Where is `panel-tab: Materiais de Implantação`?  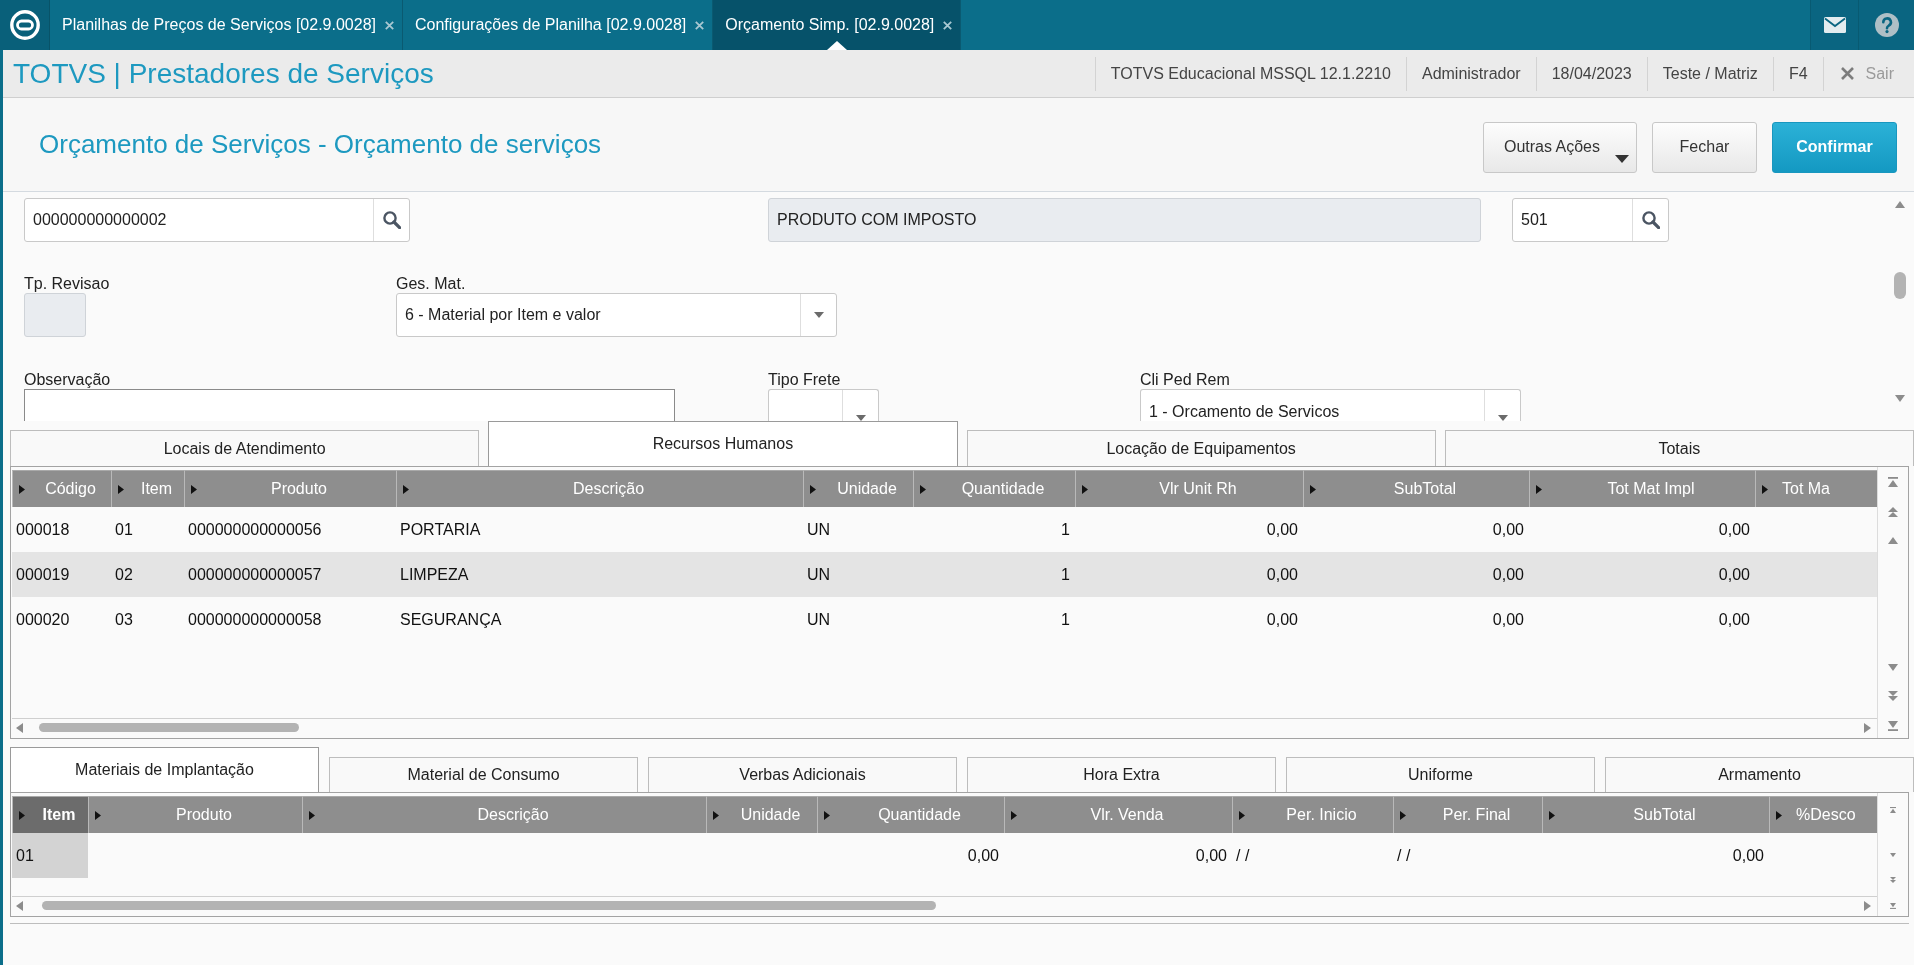
panel-tab: Materiais de Implantação is located at coordinates (164, 769).